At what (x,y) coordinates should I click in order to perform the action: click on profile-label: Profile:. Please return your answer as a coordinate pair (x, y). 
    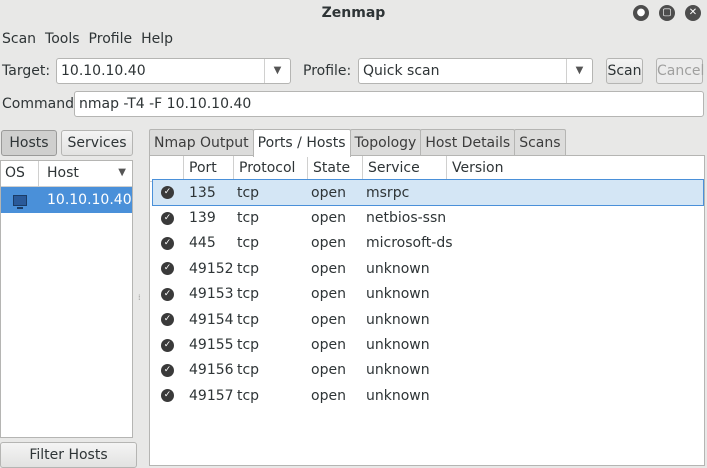
    Looking at the image, I should click on (327, 71).